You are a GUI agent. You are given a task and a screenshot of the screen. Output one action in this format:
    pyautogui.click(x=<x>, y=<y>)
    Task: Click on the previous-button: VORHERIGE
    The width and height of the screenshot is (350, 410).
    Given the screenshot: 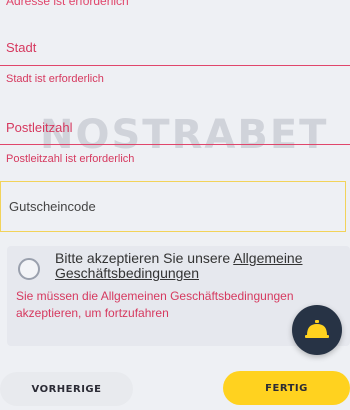 What is the action you would take?
    pyautogui.click(x=66, y=389)
    